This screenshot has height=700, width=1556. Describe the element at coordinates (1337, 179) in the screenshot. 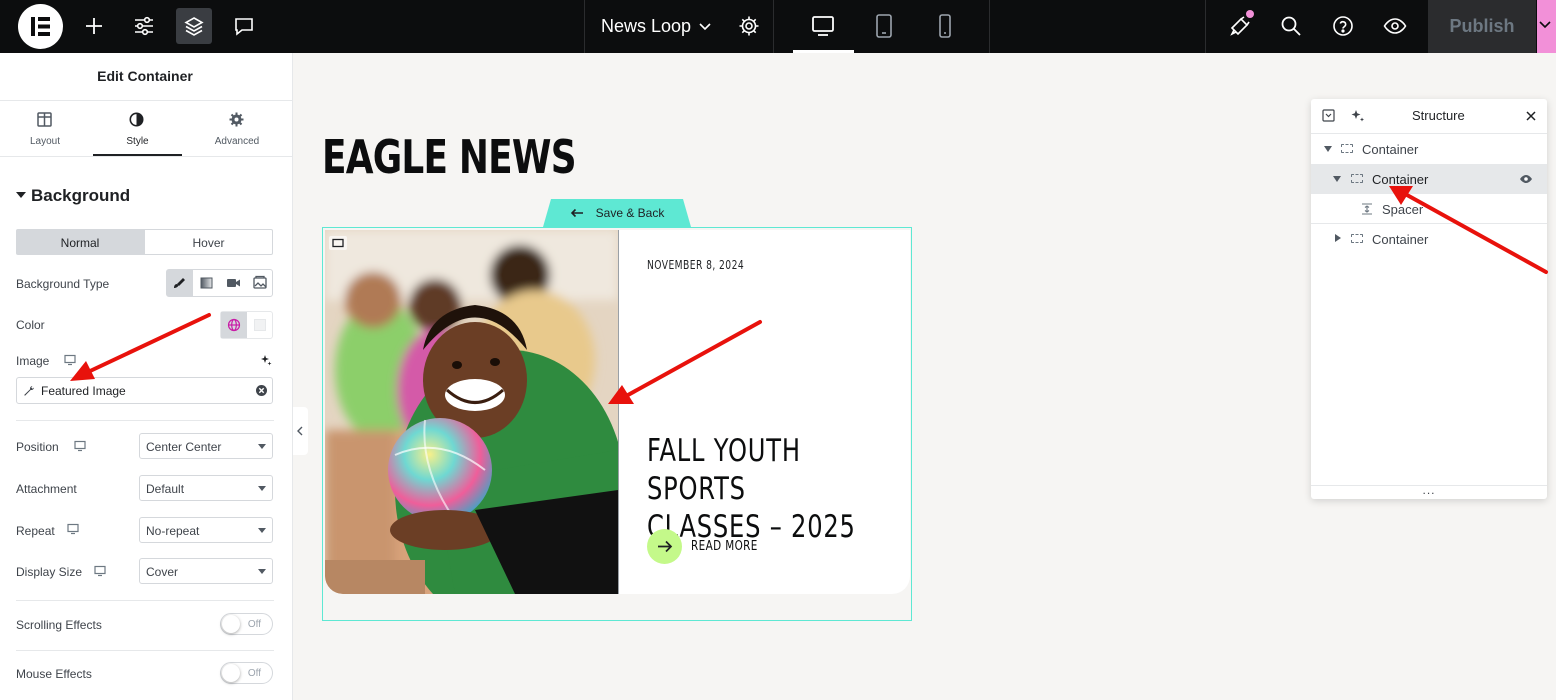

I see `caret-down-icon` at that location.